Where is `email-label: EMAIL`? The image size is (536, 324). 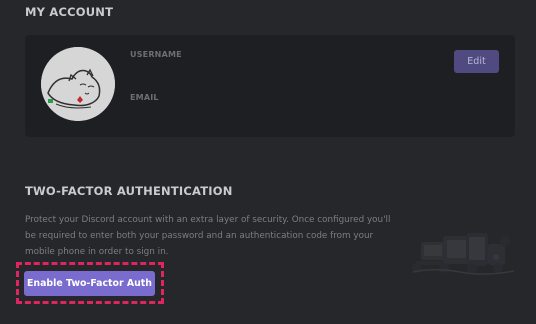 email-label: EMAIL is located at coordinates (144, 97).